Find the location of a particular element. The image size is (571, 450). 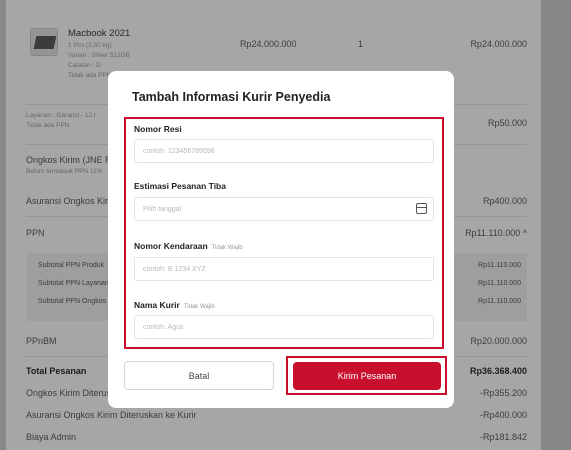

eta-placeholder: Pilih tanggal is located at coordinates (162, 209).